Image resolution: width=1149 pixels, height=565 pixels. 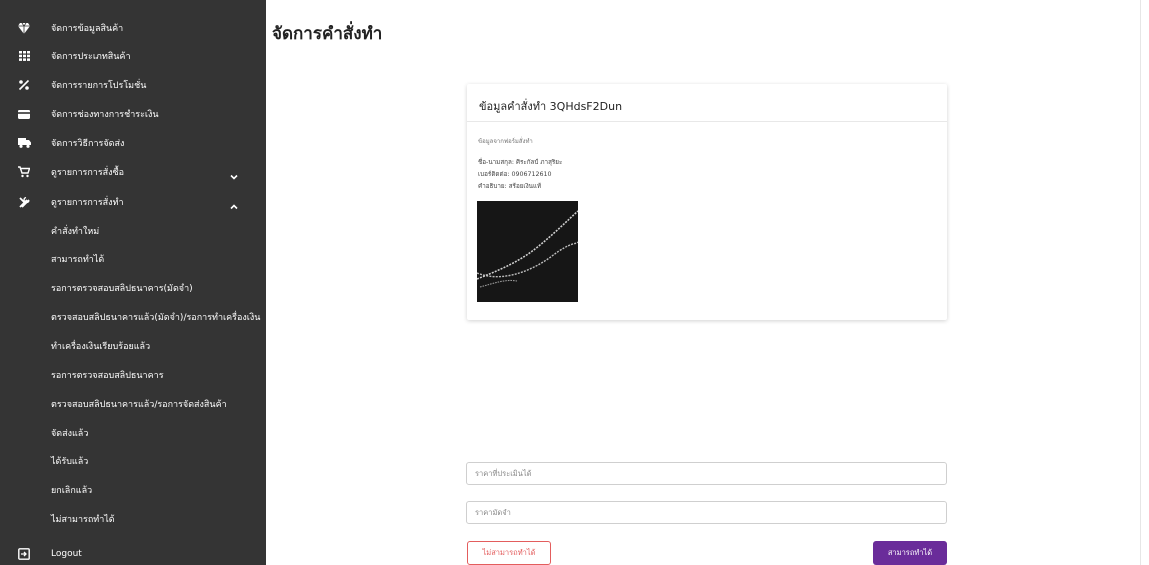 What do you see at coordinates (515, 174) in the screenshot?
I see `customer-phone: เบอร์ติดต่อ: 0906712610` at bounding box center [515, 174].